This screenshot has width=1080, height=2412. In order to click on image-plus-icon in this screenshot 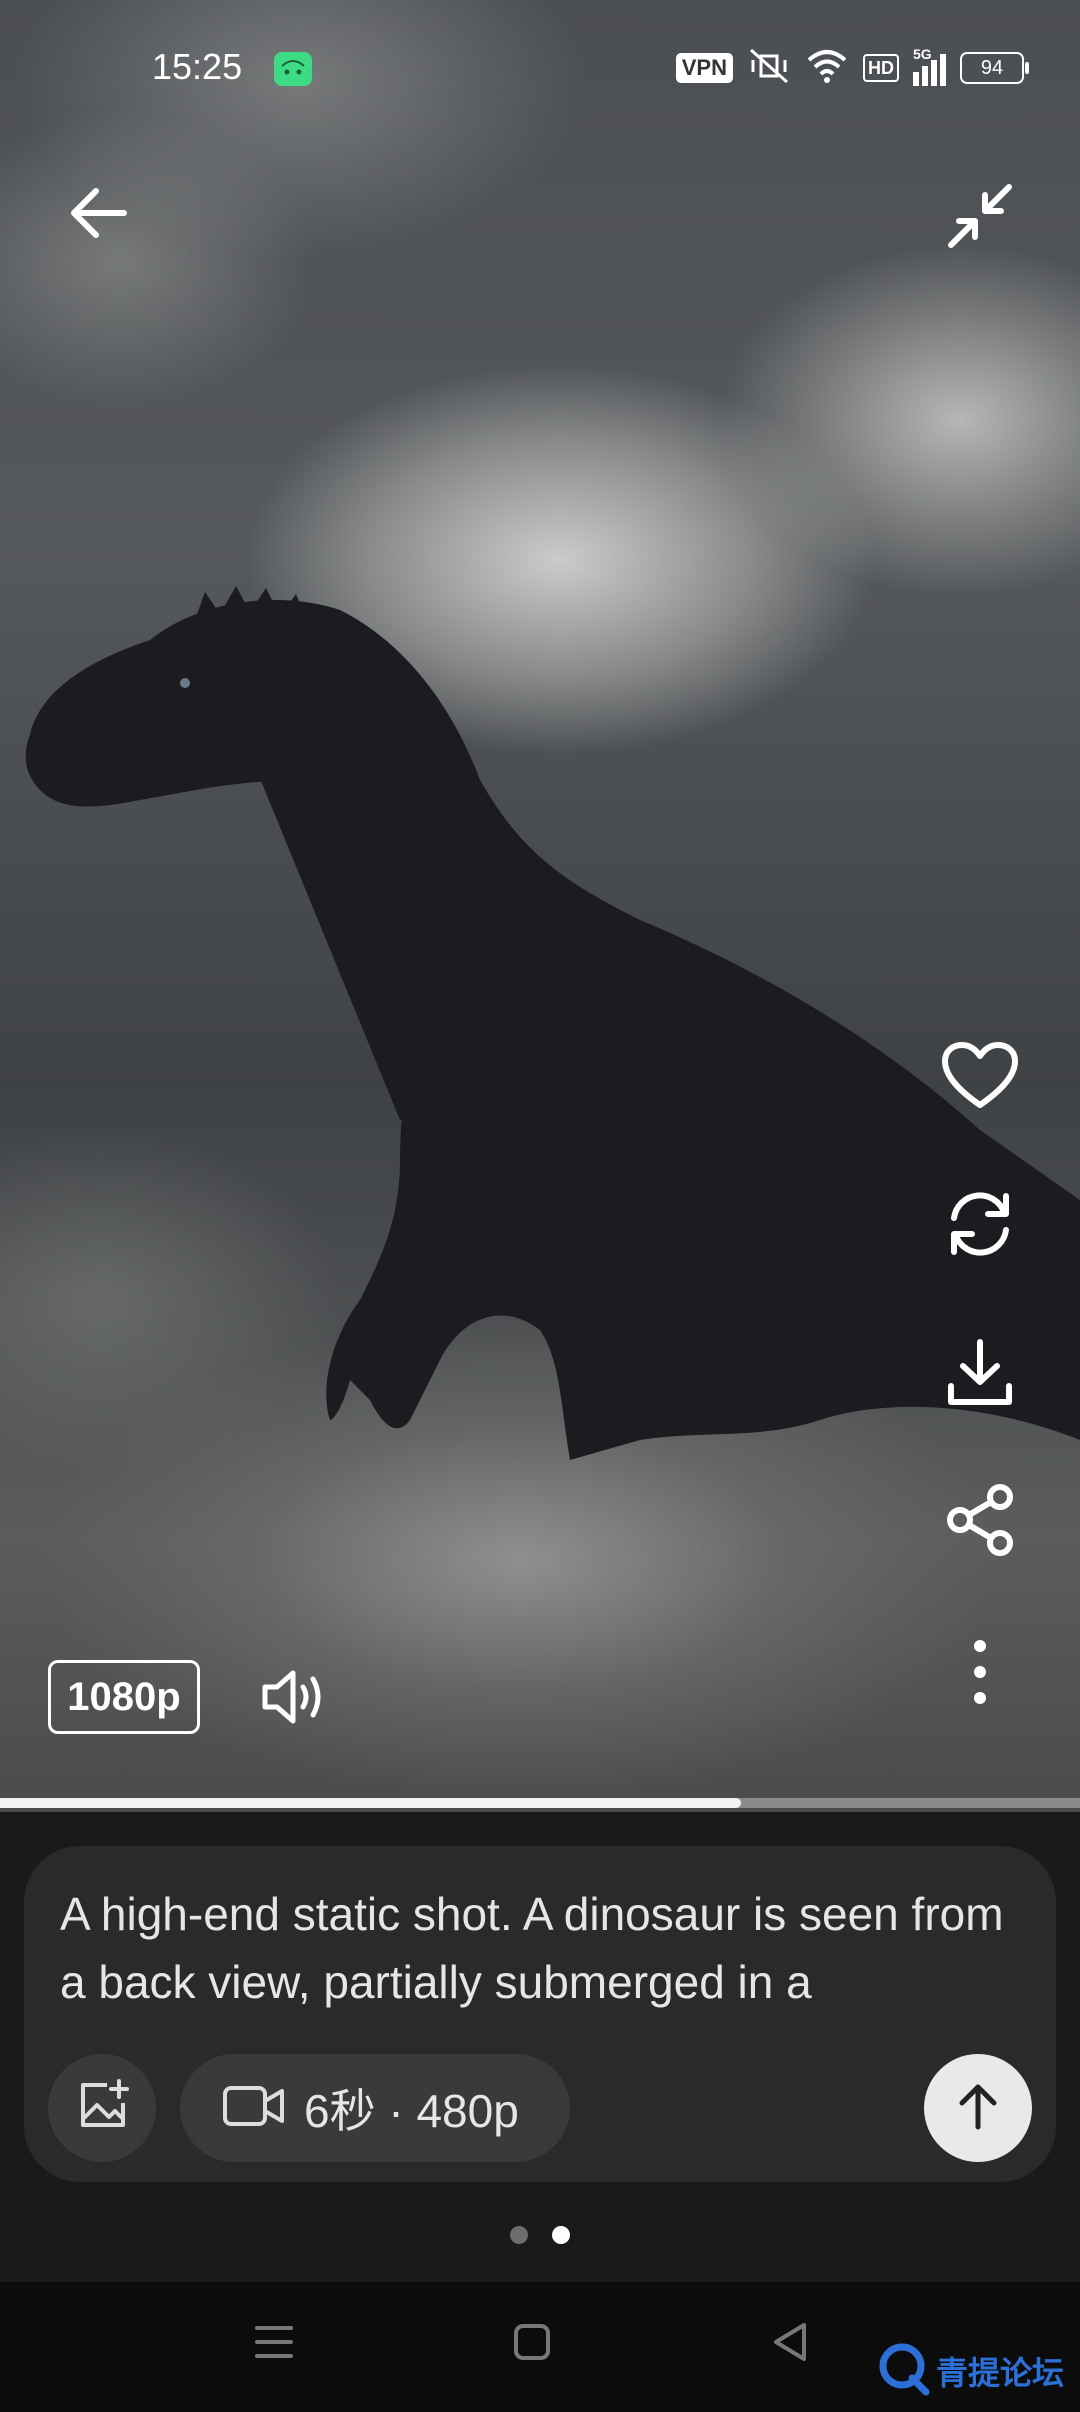, I will do `click(102, 2108)`.